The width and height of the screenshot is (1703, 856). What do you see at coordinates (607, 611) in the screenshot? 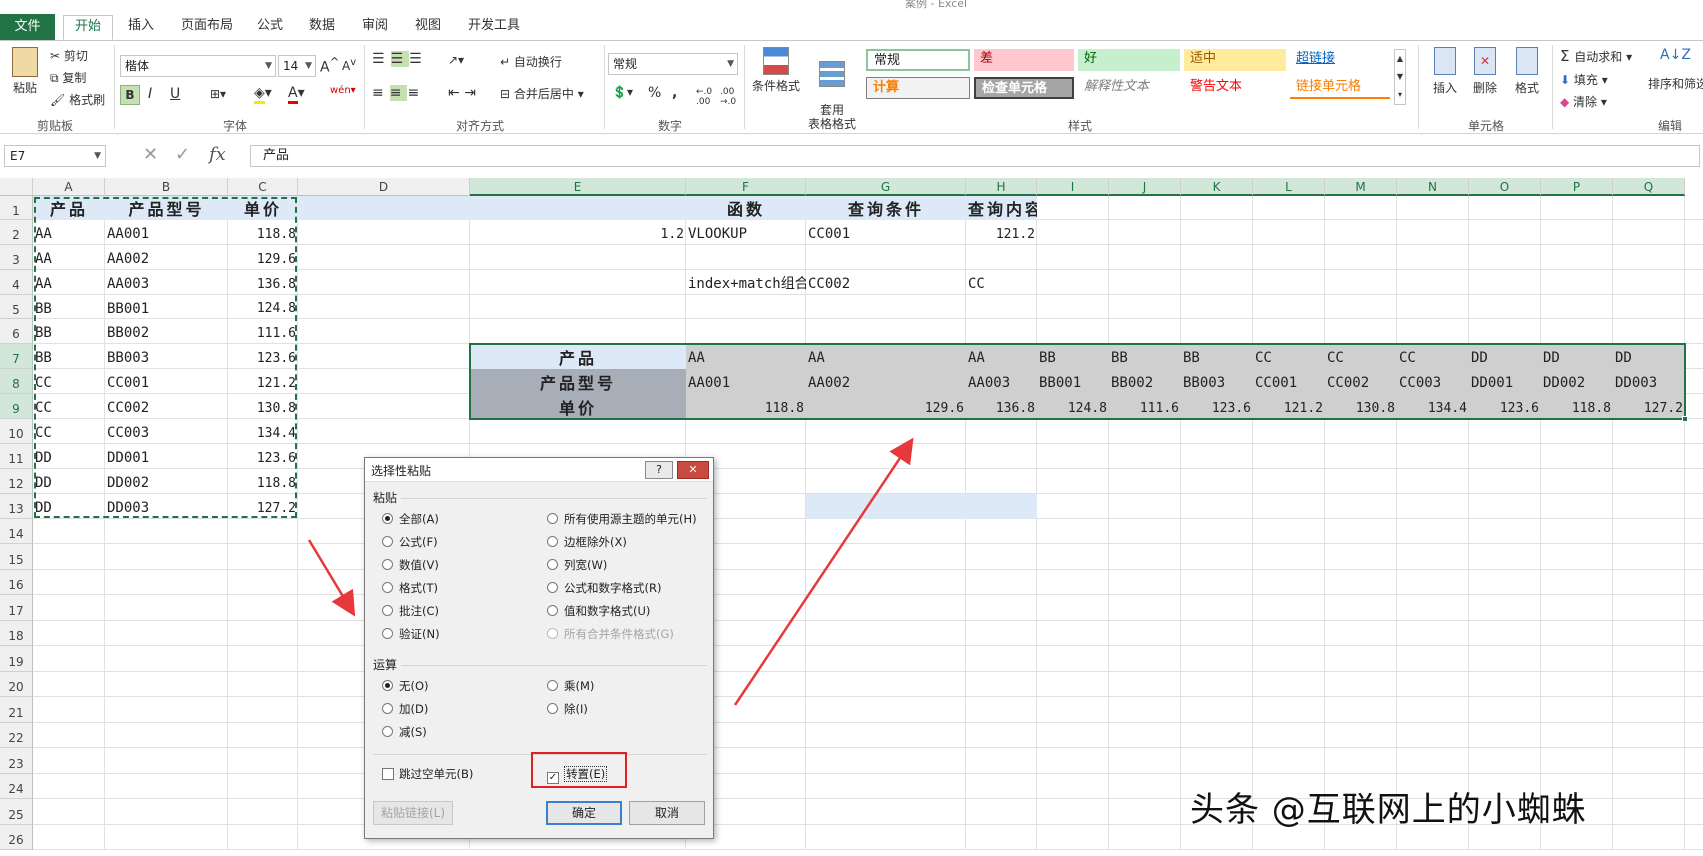
I see `radio-label: 值和数字格式(U)` at bounding box center [607, 611].